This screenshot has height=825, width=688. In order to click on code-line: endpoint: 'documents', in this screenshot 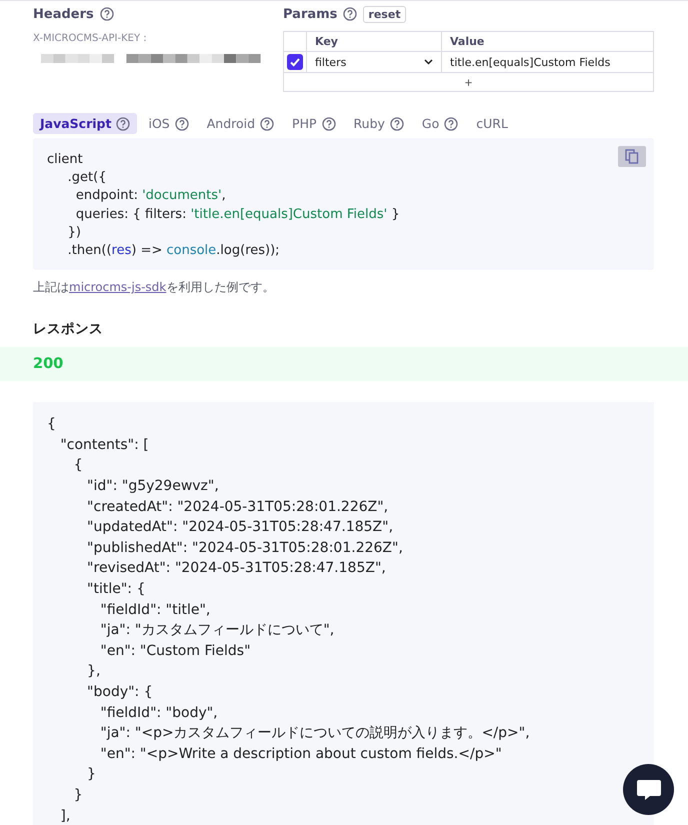, I will do `click(150, 196)`.